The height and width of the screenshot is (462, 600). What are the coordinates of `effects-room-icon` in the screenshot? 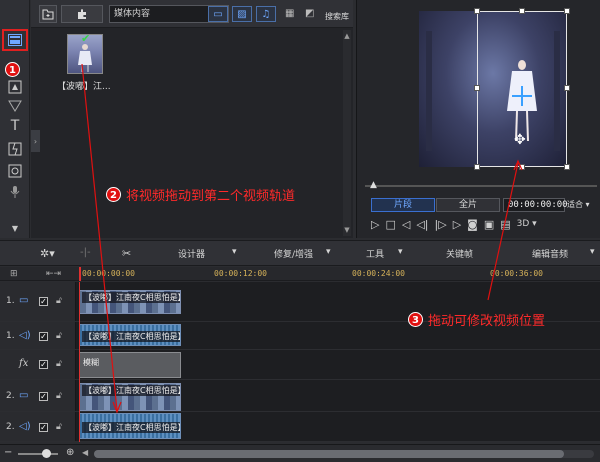 It's located at (15, 87).